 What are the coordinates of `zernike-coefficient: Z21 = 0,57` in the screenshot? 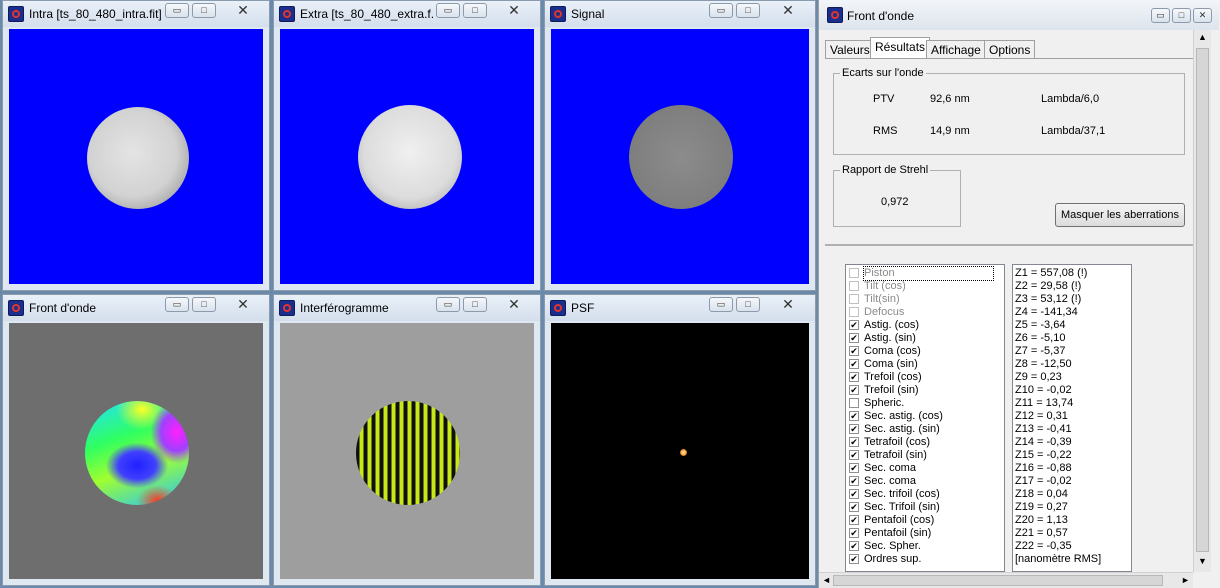 It's located at (1041, 533).